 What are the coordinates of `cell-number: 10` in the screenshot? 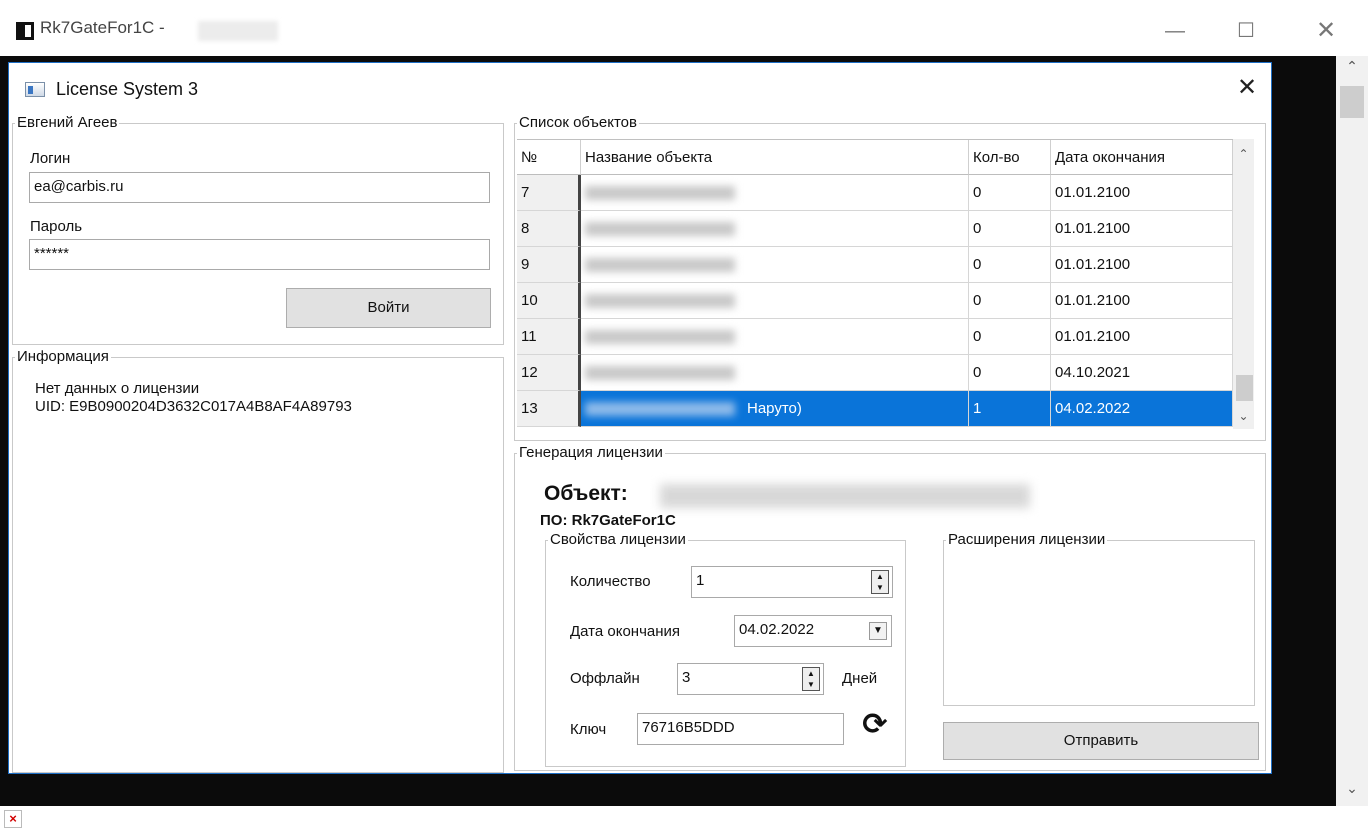 It's located at (549, 301).